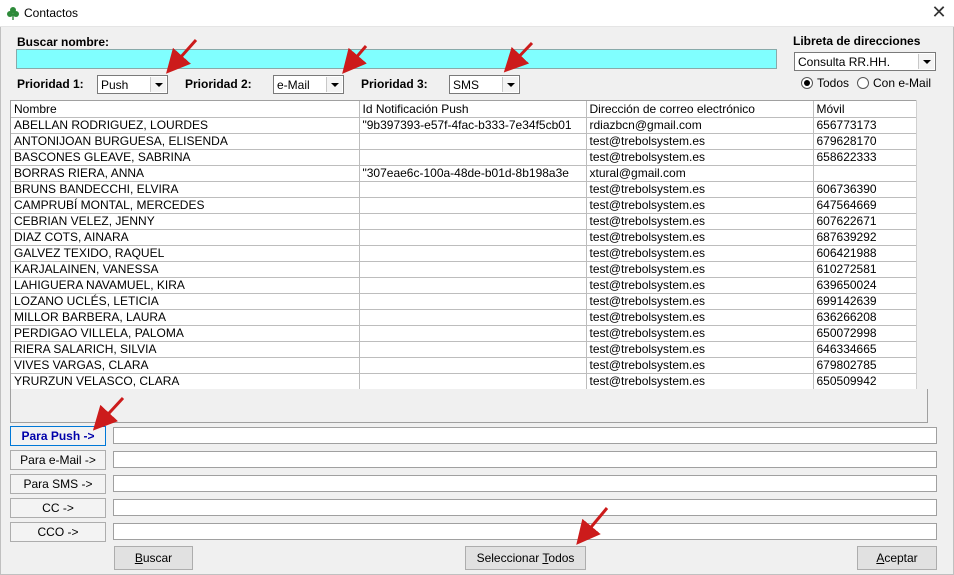  Describe the element at coordinates (865, 221) in the screenshot. I see `cell-mobile: 607622671` at that location.